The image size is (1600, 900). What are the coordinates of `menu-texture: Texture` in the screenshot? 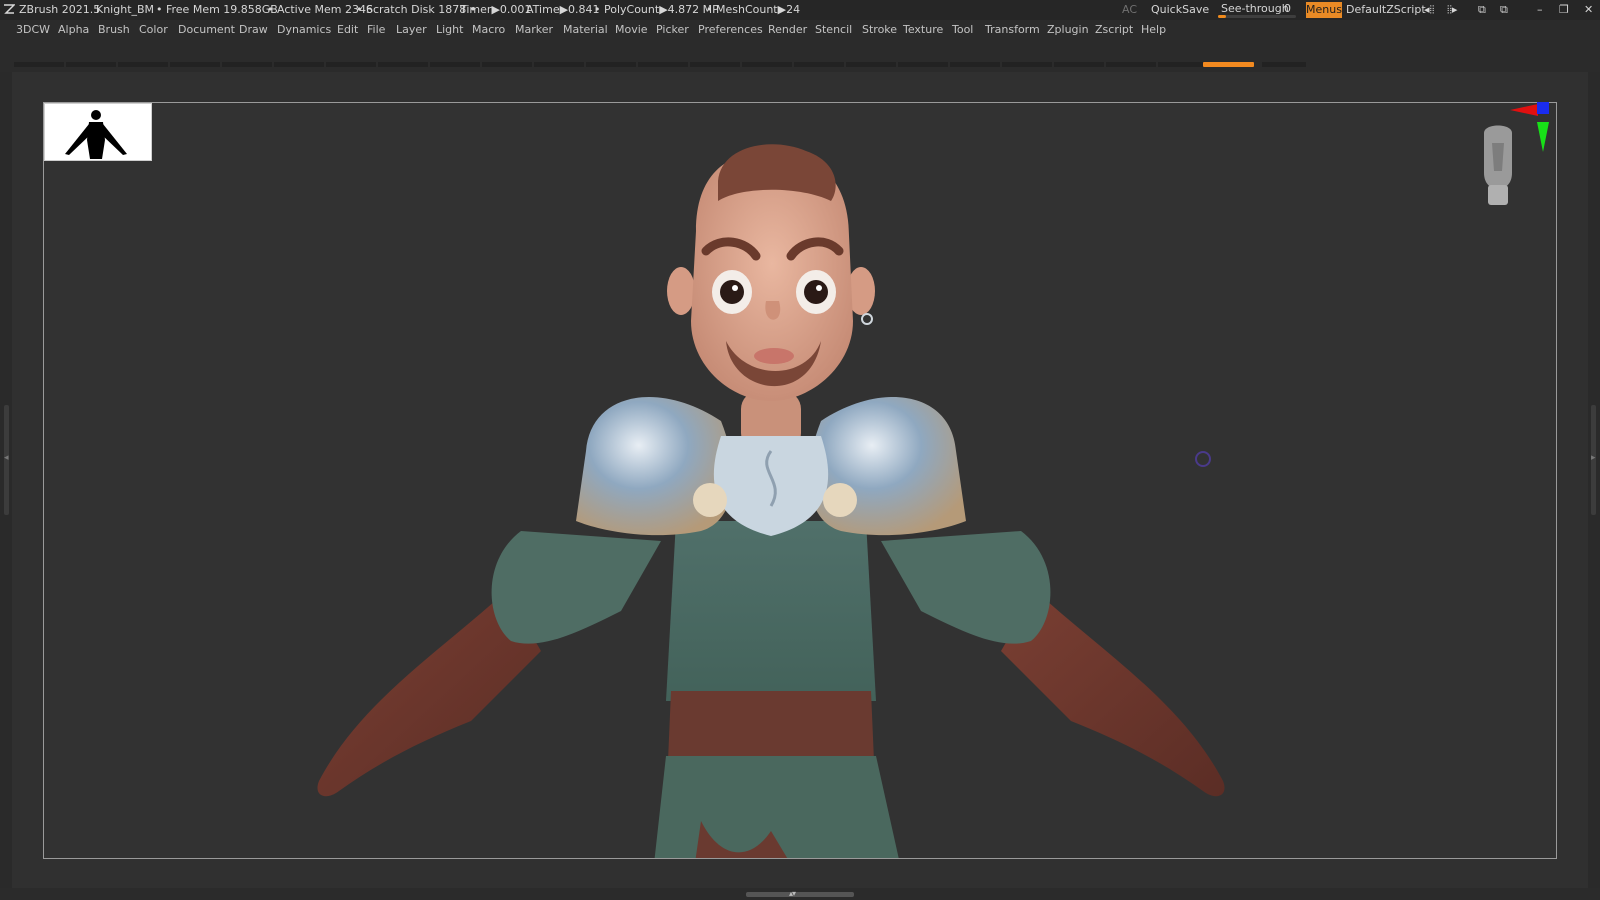 It's located at (923, 29).